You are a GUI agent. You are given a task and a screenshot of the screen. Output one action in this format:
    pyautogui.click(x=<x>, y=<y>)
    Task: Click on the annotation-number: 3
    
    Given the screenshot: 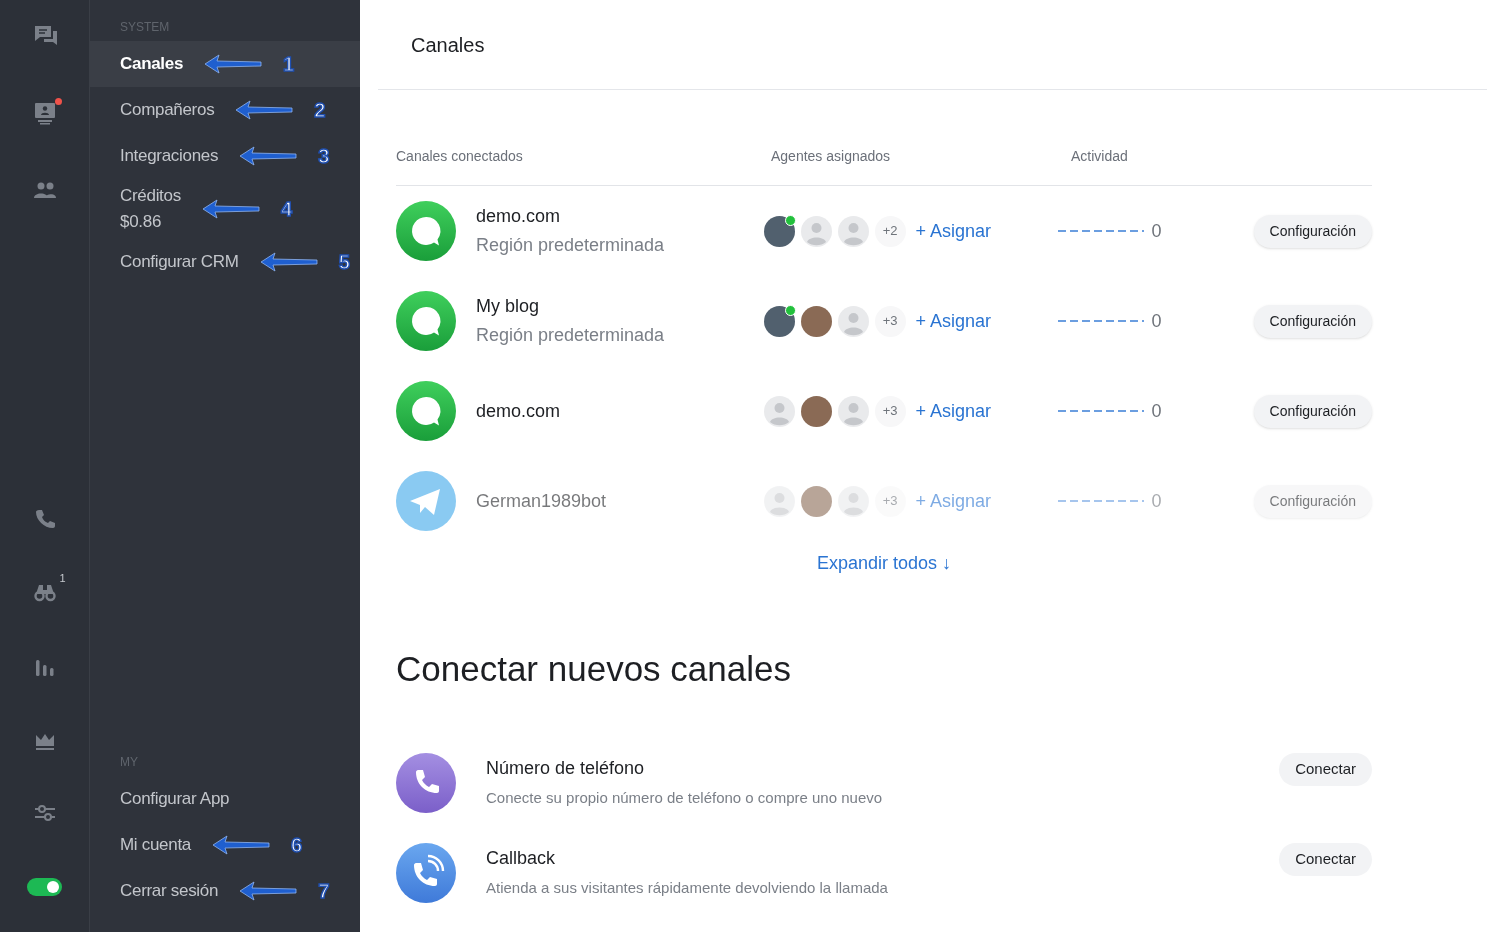 What is the action you would take?
    pyautogui.click(x=324, y=156)
    